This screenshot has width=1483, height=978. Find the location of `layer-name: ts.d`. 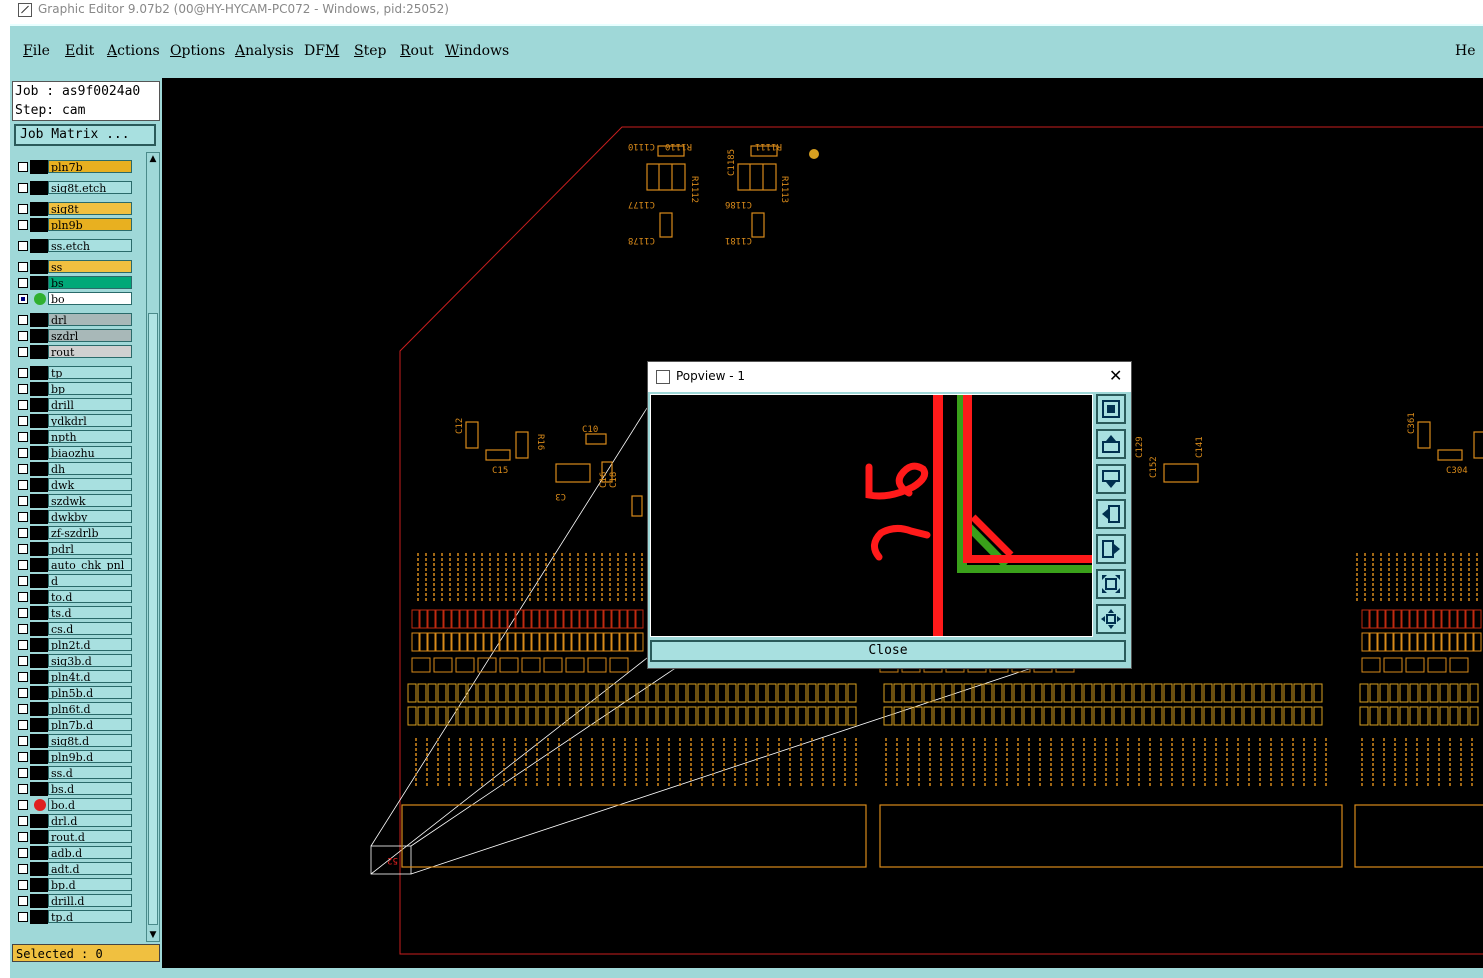

layer-name: ts.d is located at coordinates (90, 612).